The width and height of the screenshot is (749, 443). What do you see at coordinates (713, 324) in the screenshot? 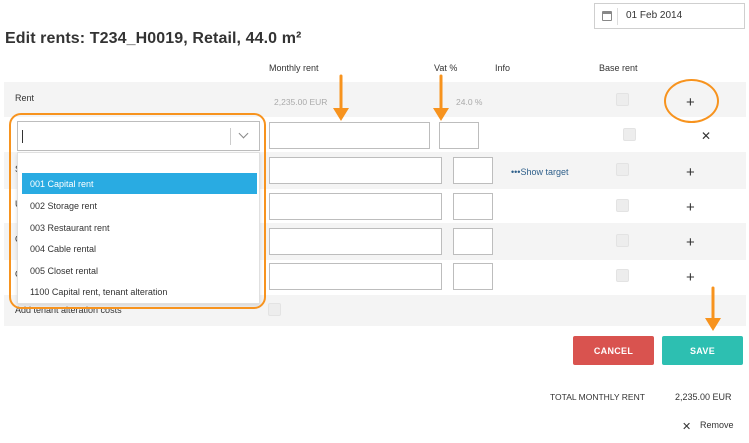
I see `annotation-arrowhead-save` at bounding box center [713, 324].